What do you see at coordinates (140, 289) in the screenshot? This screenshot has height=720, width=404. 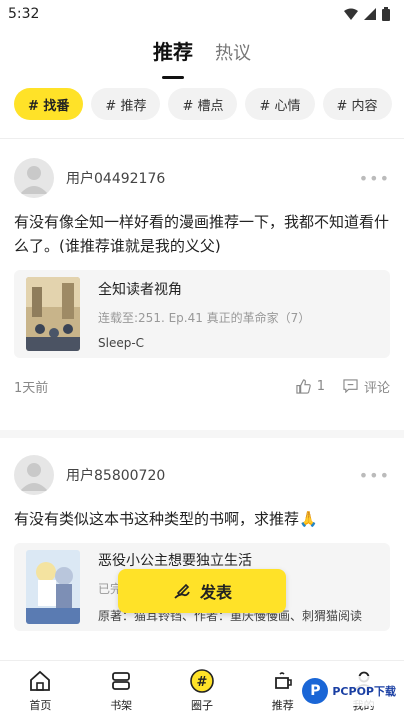 I see `comic-title: 全知读者视角` at bounding box center [140, 289].